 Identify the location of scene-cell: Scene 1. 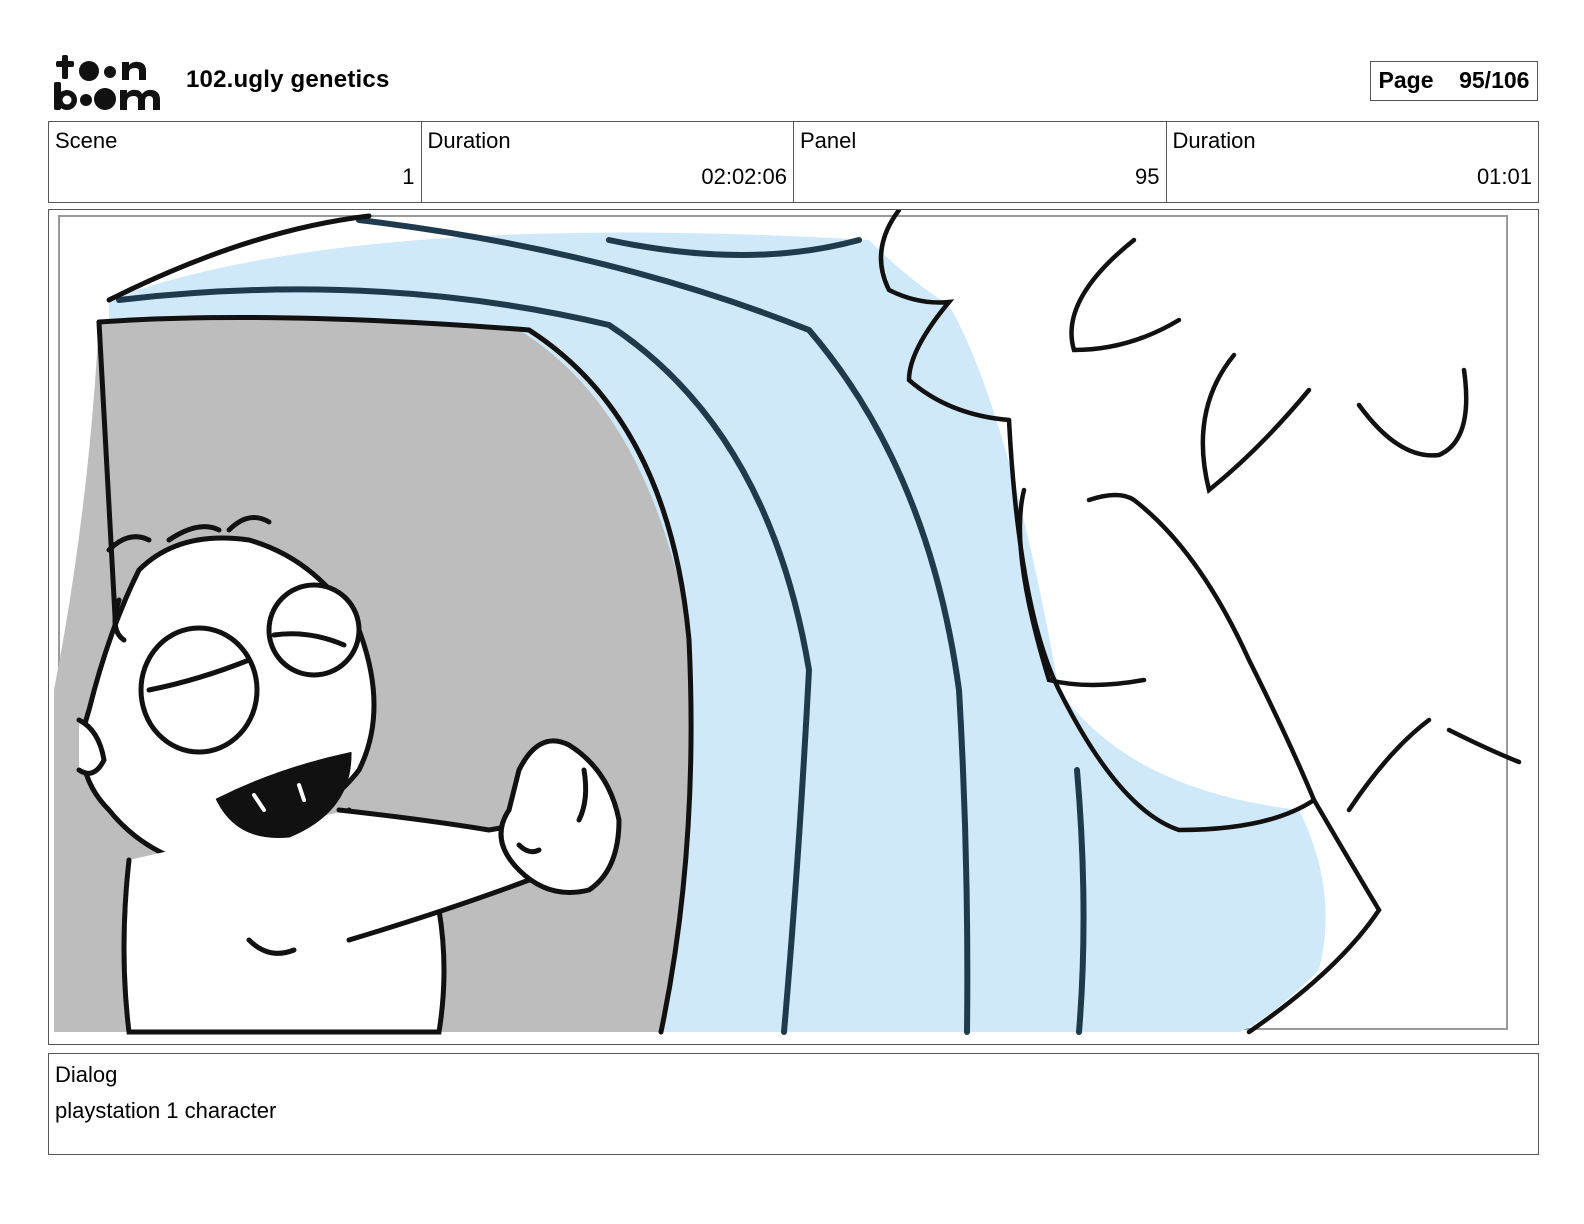
(235, 162).